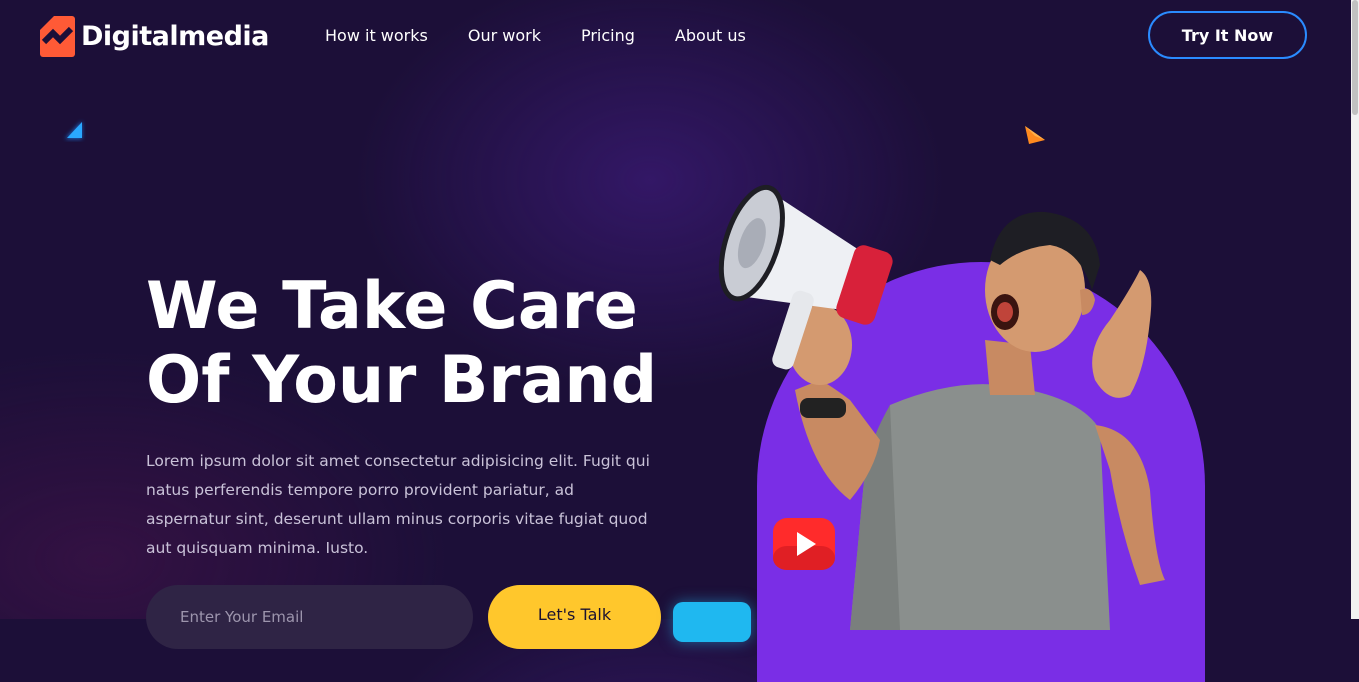 The height and width of the screenshot is (682, 1359). Describe the element at coordinates (1355, 309) in the screenshot. I see `page-scrollbar` at that location.